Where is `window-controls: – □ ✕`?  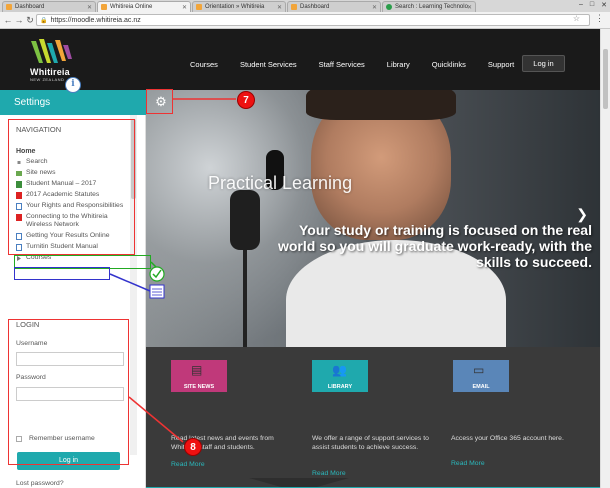 window-controls: – □ ✕ is located at coordinates (593, 5).